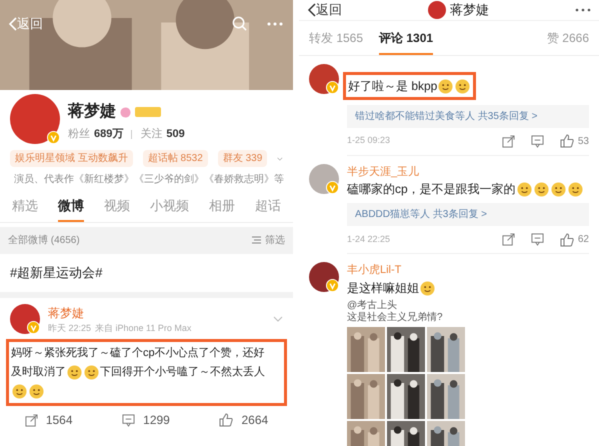  What do you see at coordinates (79, 134) in the screenshot?
I see `followers-label: 粉丝` at bounding box center [79, 134].